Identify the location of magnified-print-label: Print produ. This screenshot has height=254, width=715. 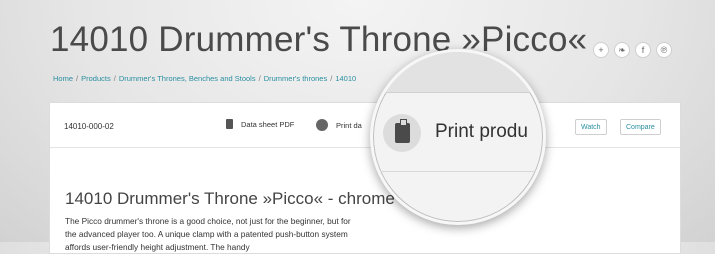
(481, 131).